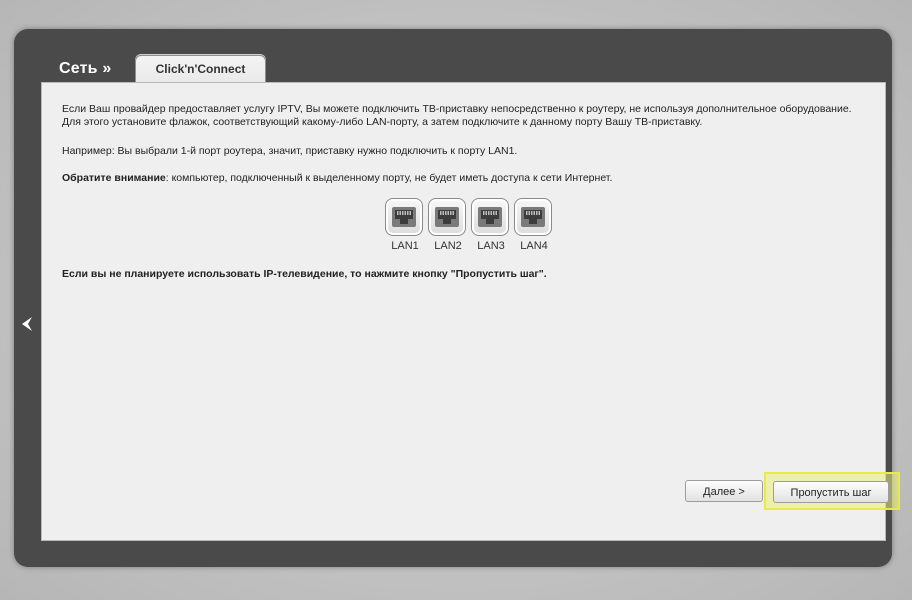 This screenshot has width=912, height=600. Describe the element at coordinates (469, 225) in the screenshot. I see `lan-ports: LAN1 LAN2 LAN3 LAN4` at that location.